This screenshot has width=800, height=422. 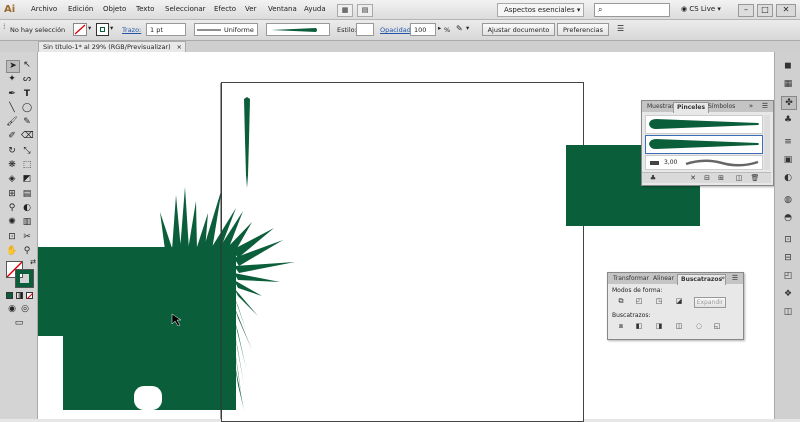 What do you see at coordinates (50, 373) in the screenshot?
I see `shape-notch` at bounding box center [50, 373].